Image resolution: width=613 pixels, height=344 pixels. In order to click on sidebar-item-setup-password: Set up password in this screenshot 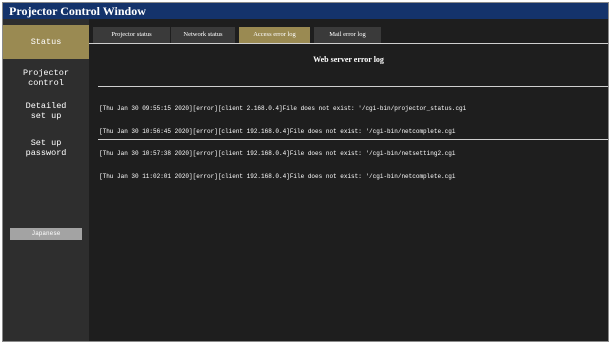, I will do `click(46, 148)`.